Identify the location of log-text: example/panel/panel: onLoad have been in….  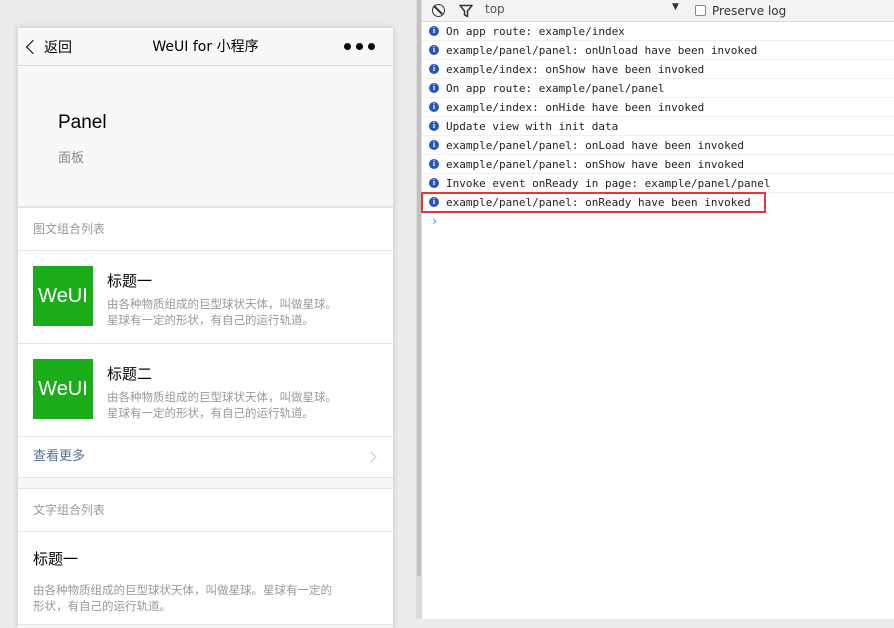
(595, 145).